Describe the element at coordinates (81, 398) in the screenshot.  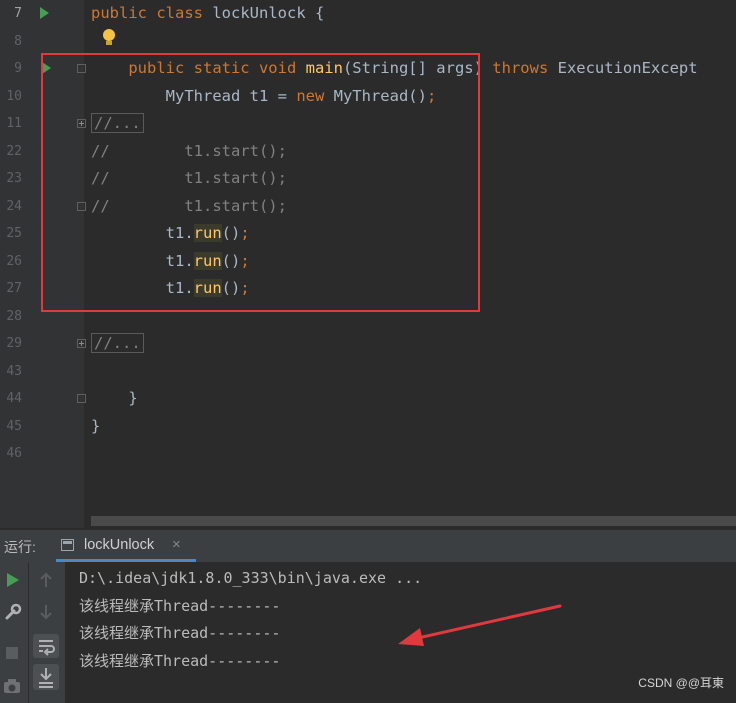
I see `fold-icon` at that location.